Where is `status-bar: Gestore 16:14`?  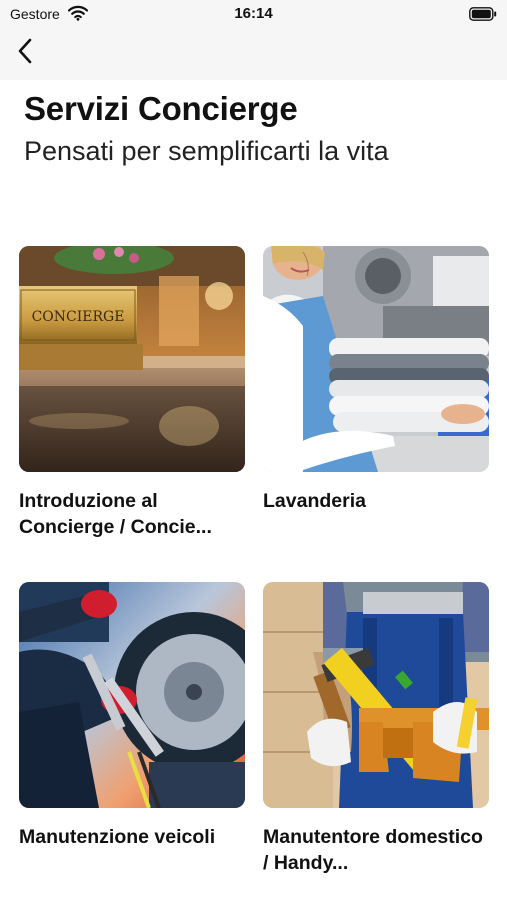
status-bar: Gestore 16:14 is located at coordinates (253, 14).